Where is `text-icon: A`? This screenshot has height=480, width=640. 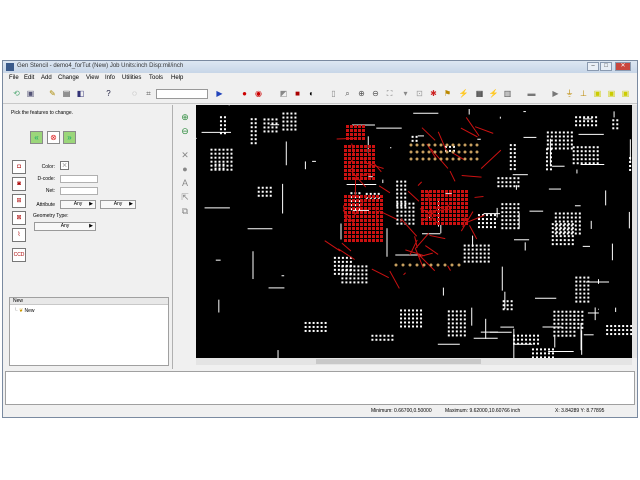
text-icon: A is located at coordinates (185, 183).